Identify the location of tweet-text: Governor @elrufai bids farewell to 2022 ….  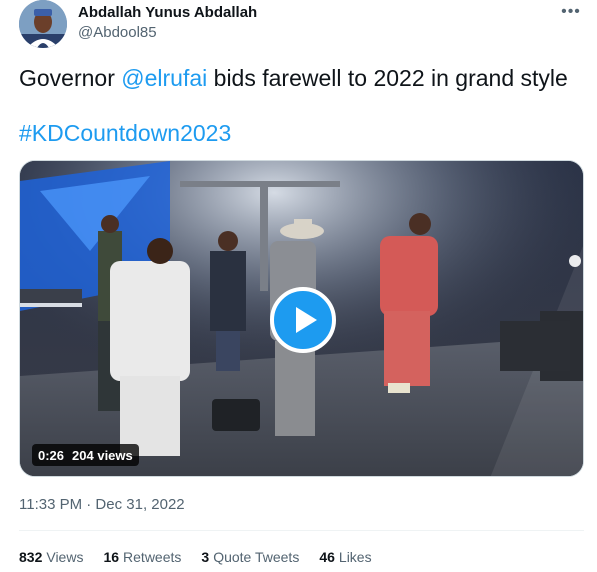
(299, 78).